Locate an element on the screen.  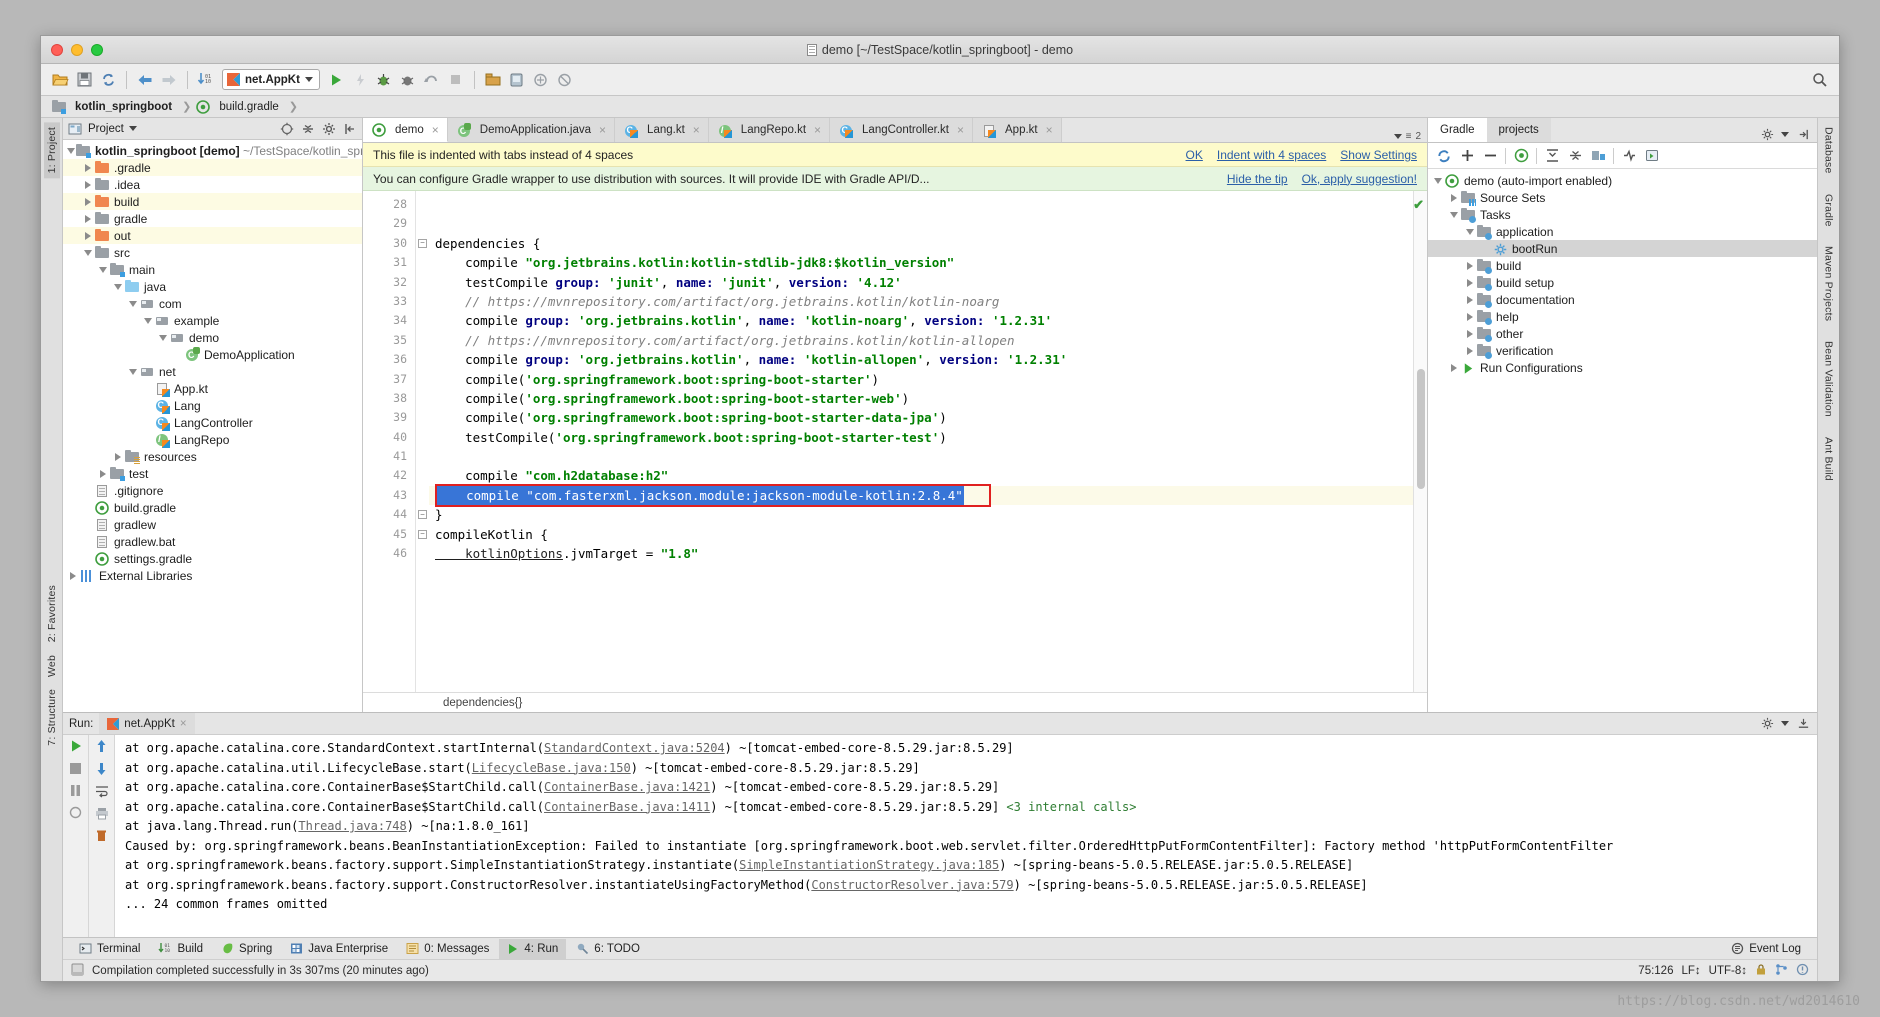
execute-task-icon is located at coordinates (1652, 156).